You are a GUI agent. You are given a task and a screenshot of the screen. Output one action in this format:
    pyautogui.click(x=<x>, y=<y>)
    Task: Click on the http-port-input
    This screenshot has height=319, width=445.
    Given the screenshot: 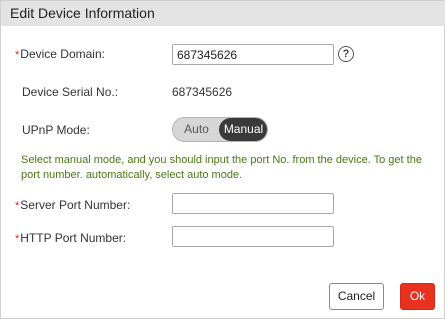 What is the action you would take?
    pyautogui.click(x=253, y=236)
    